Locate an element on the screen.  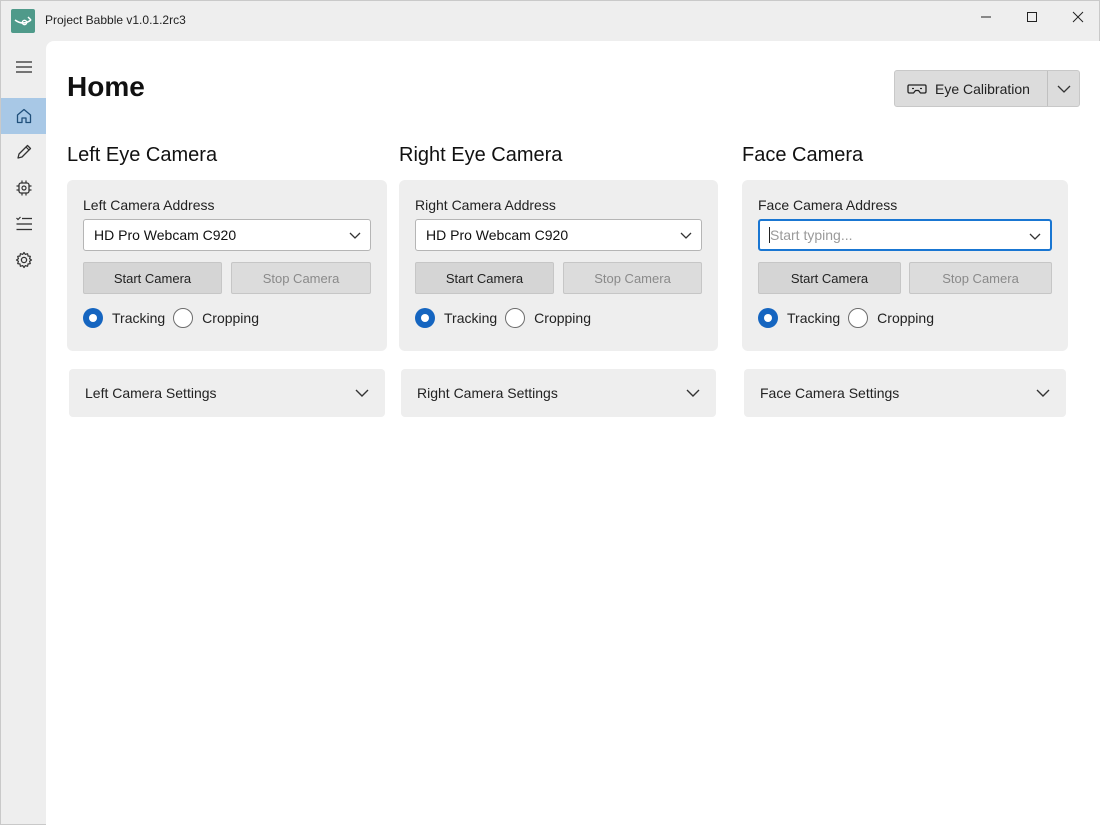
list-icon is located at coordinates (23, 223).